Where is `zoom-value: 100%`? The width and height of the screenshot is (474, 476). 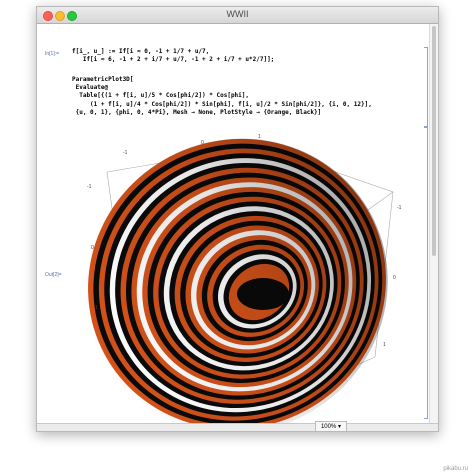 zoom-value: 100% is located at coordinates (328, 427).